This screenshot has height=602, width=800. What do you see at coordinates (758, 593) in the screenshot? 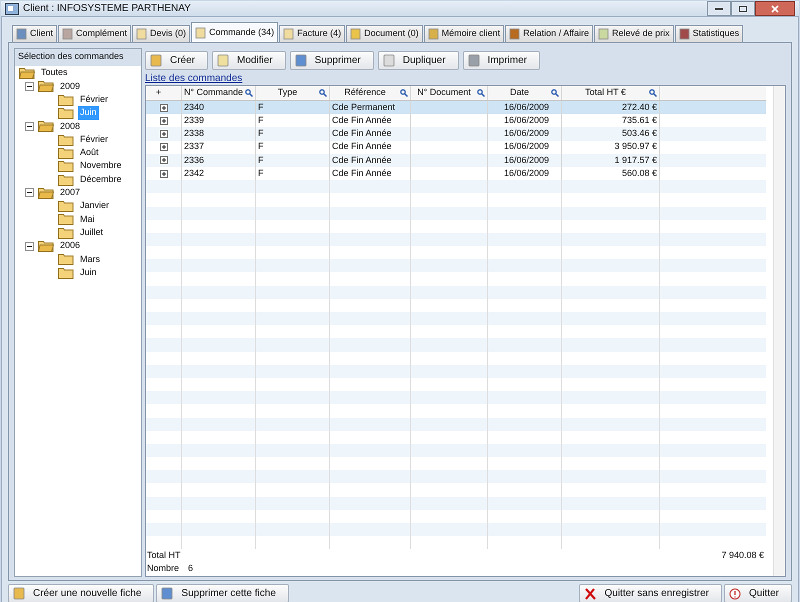
I see `quit-button: Quitter` at bounding box center [758, 593].